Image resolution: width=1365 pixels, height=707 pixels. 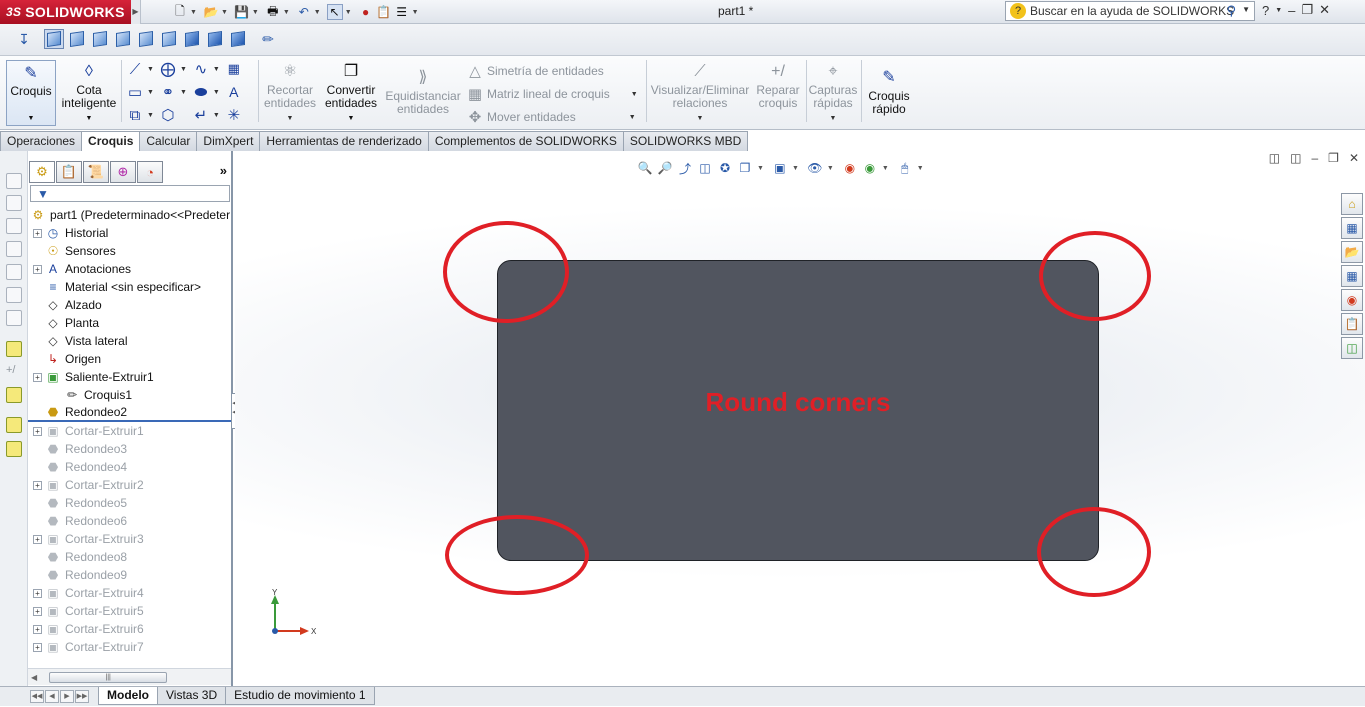 I want to click on options-icon: ☰, so click(x=402, y=12).